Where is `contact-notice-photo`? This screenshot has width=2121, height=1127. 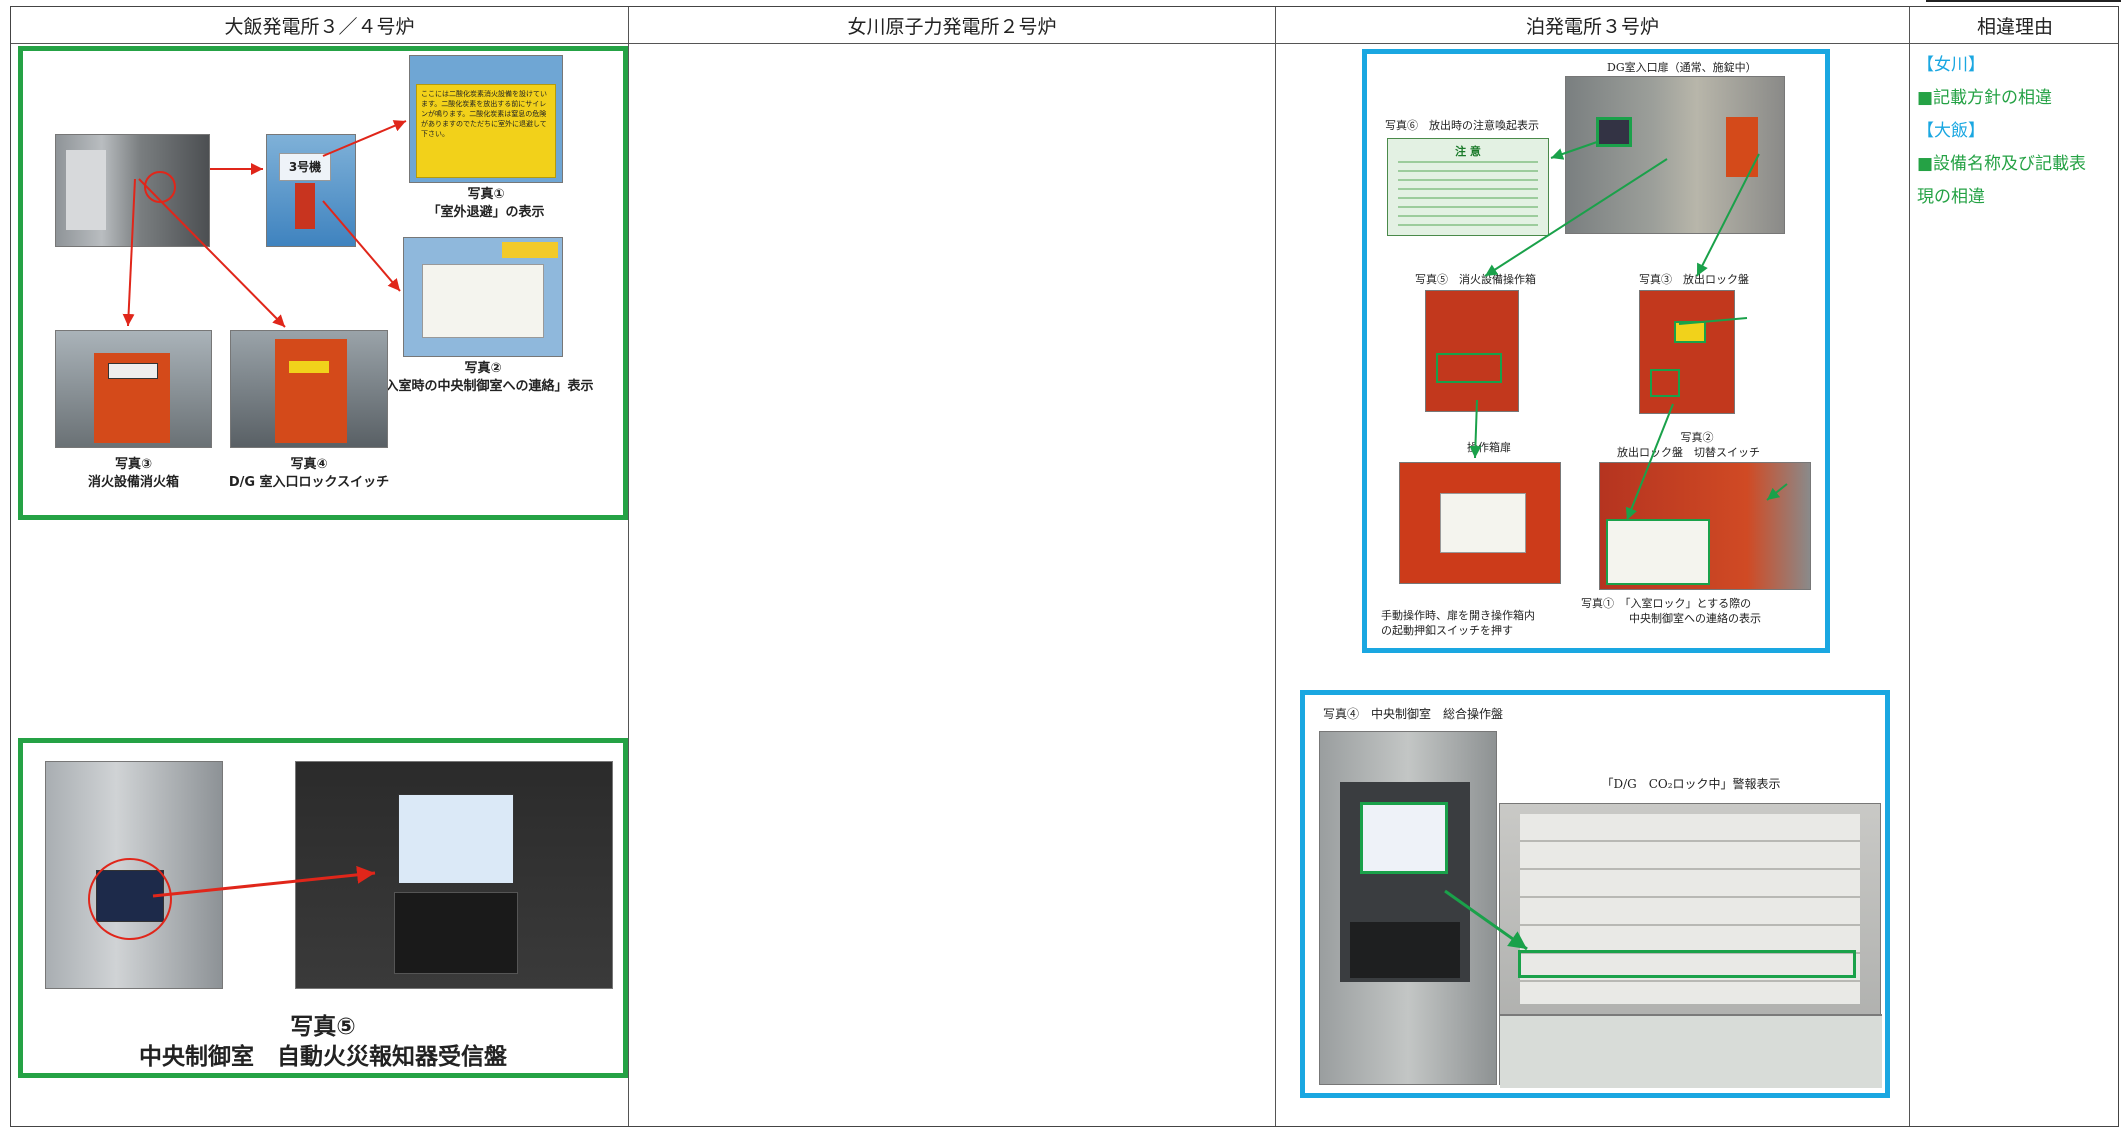
contact-notice-photo is located at coordinates (483, 297).